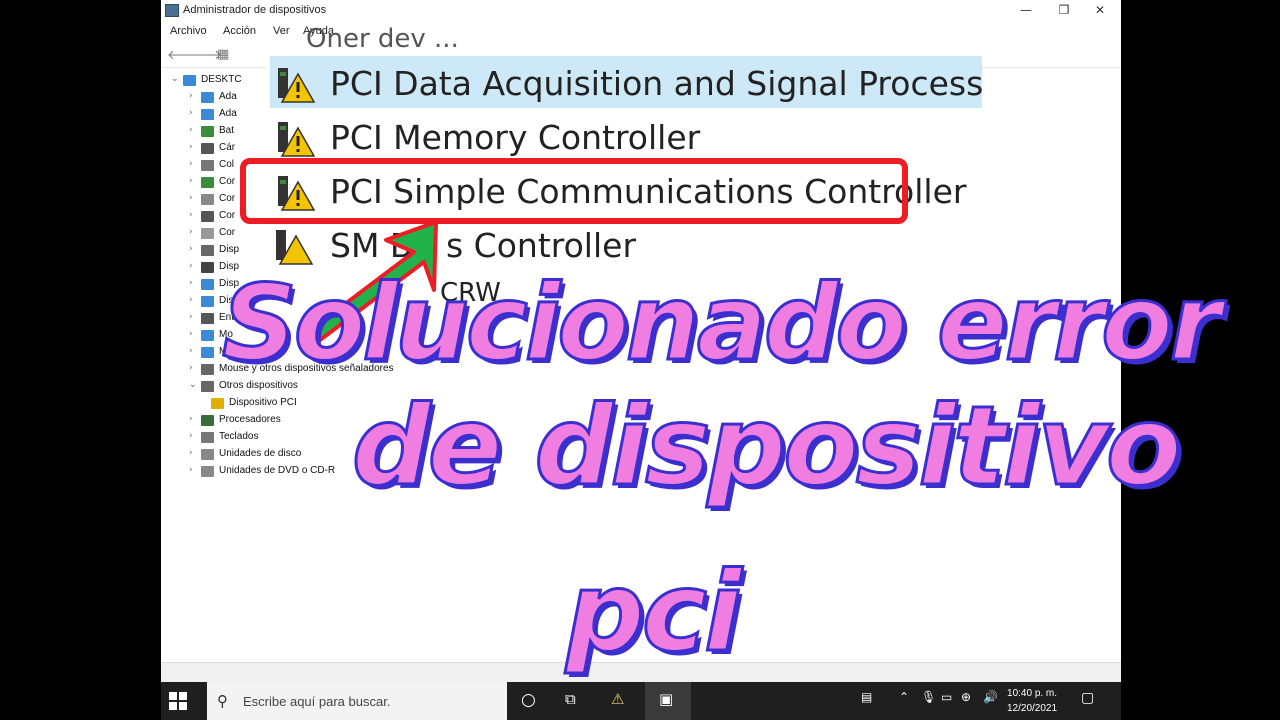 The image size is (1280, 720). I want to click on zoom-row-pci-memory: PCI Memory Controller, so click(626, 136).